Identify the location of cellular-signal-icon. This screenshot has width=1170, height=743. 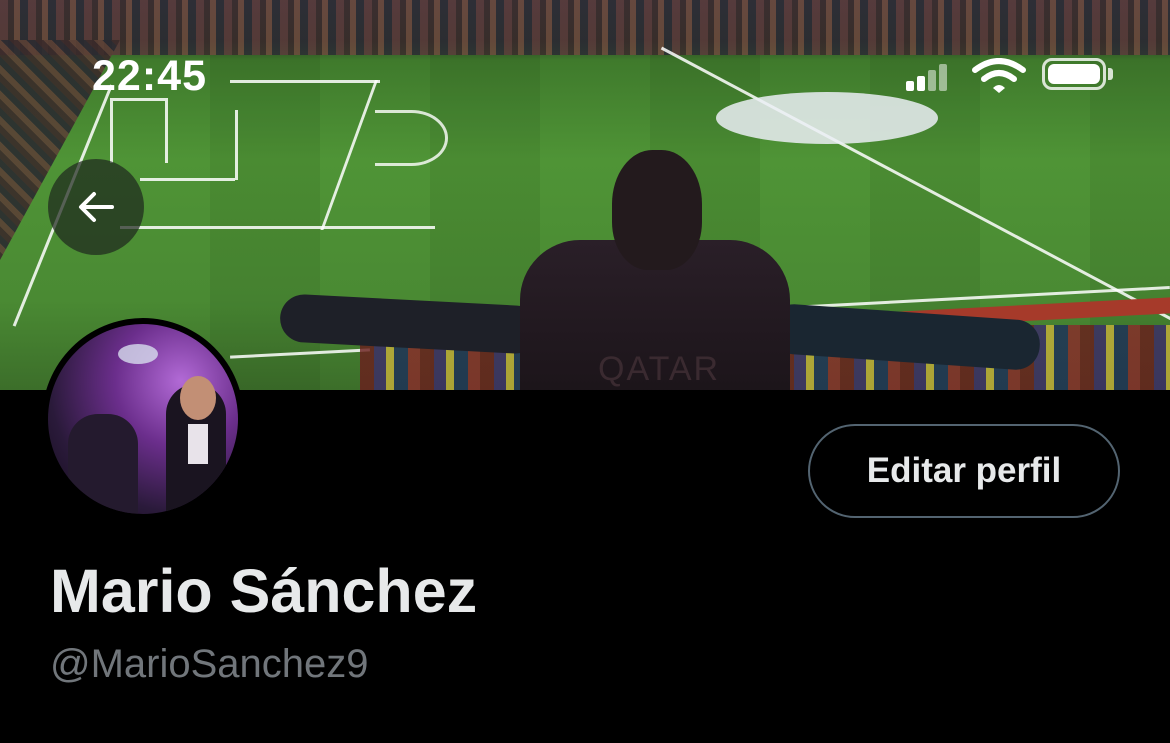
(926, 77).